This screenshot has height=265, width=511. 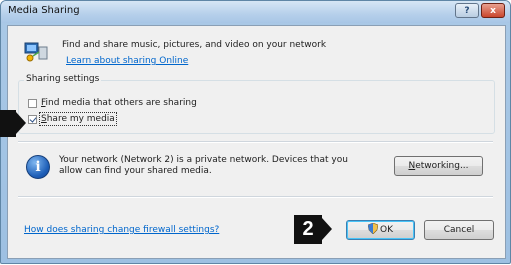 I want to click on title-bar: Media Sharing ? x, so click(x=255, y=12).